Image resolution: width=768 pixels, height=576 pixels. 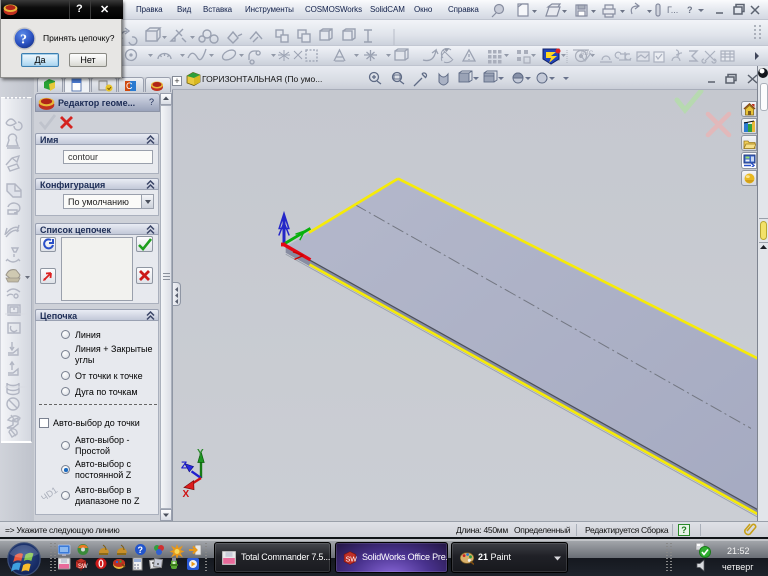 What do you see at coordinates (129, 86) in the screenshot?
I see `svg-text: C` at bounding box center [129, 86].